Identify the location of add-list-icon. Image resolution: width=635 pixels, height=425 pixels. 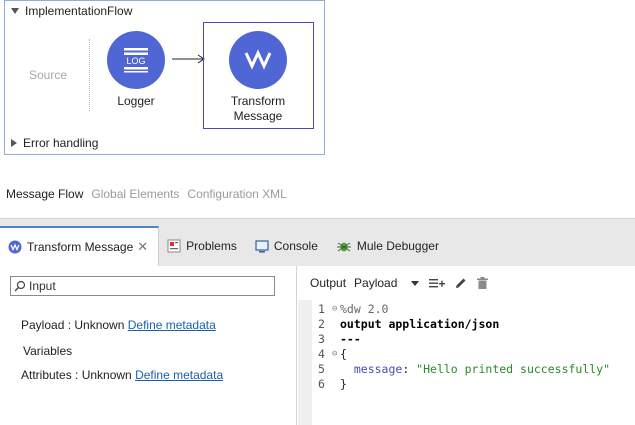
(437, 283).